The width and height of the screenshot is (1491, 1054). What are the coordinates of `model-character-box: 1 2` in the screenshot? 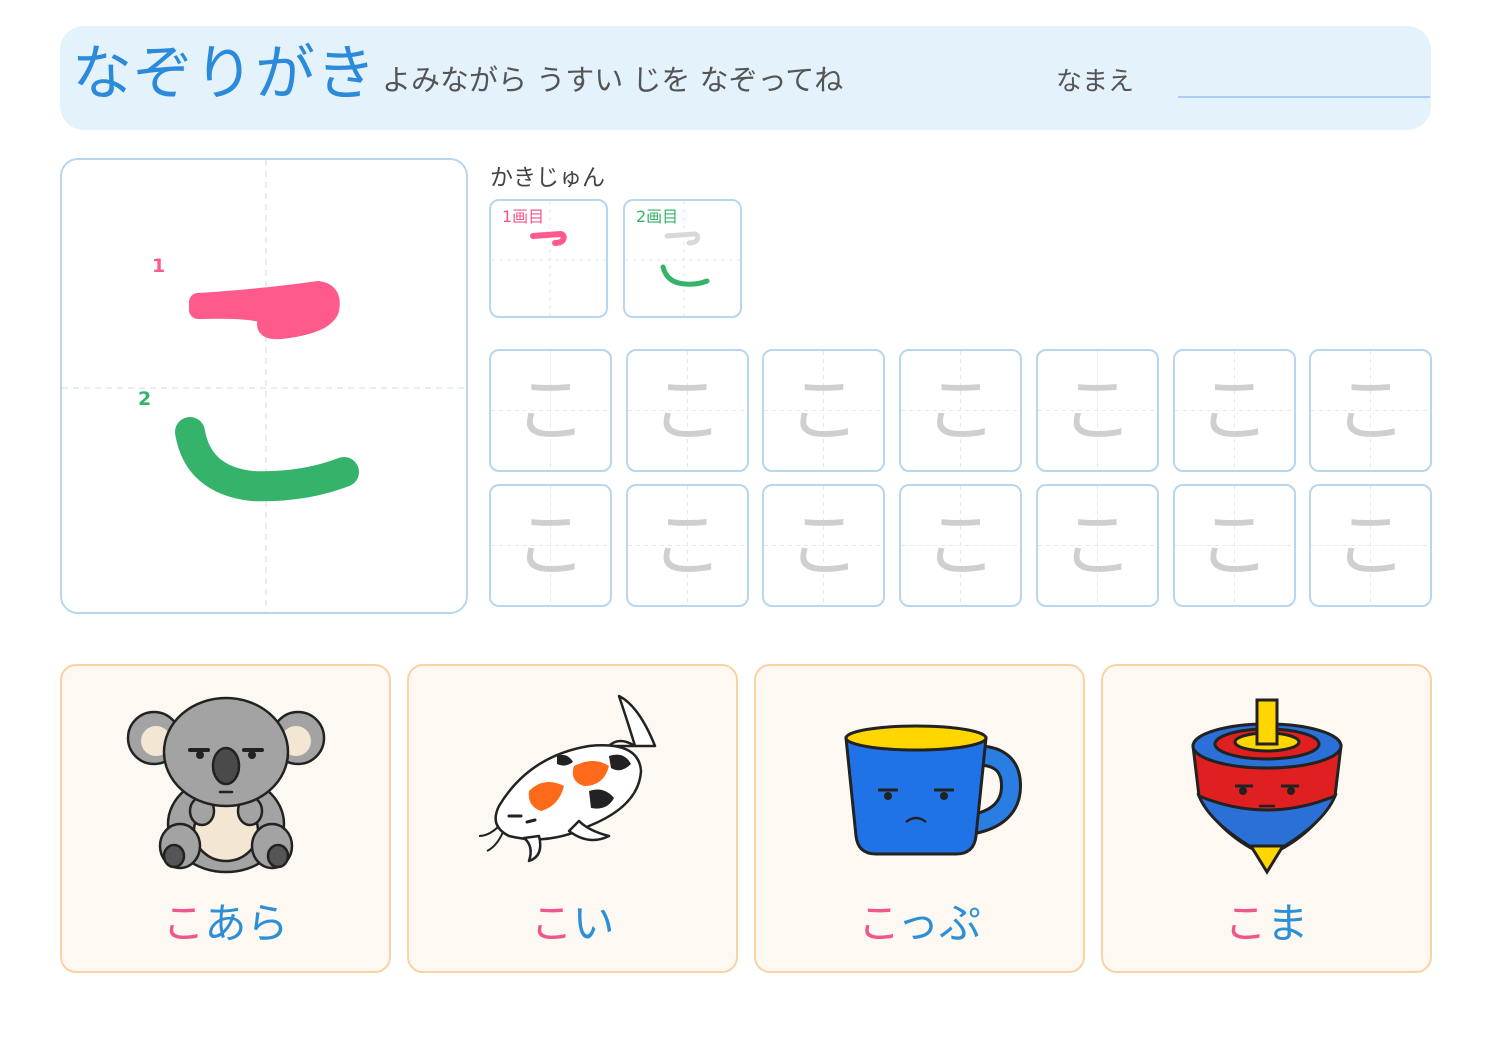 It's located at (264, 386).